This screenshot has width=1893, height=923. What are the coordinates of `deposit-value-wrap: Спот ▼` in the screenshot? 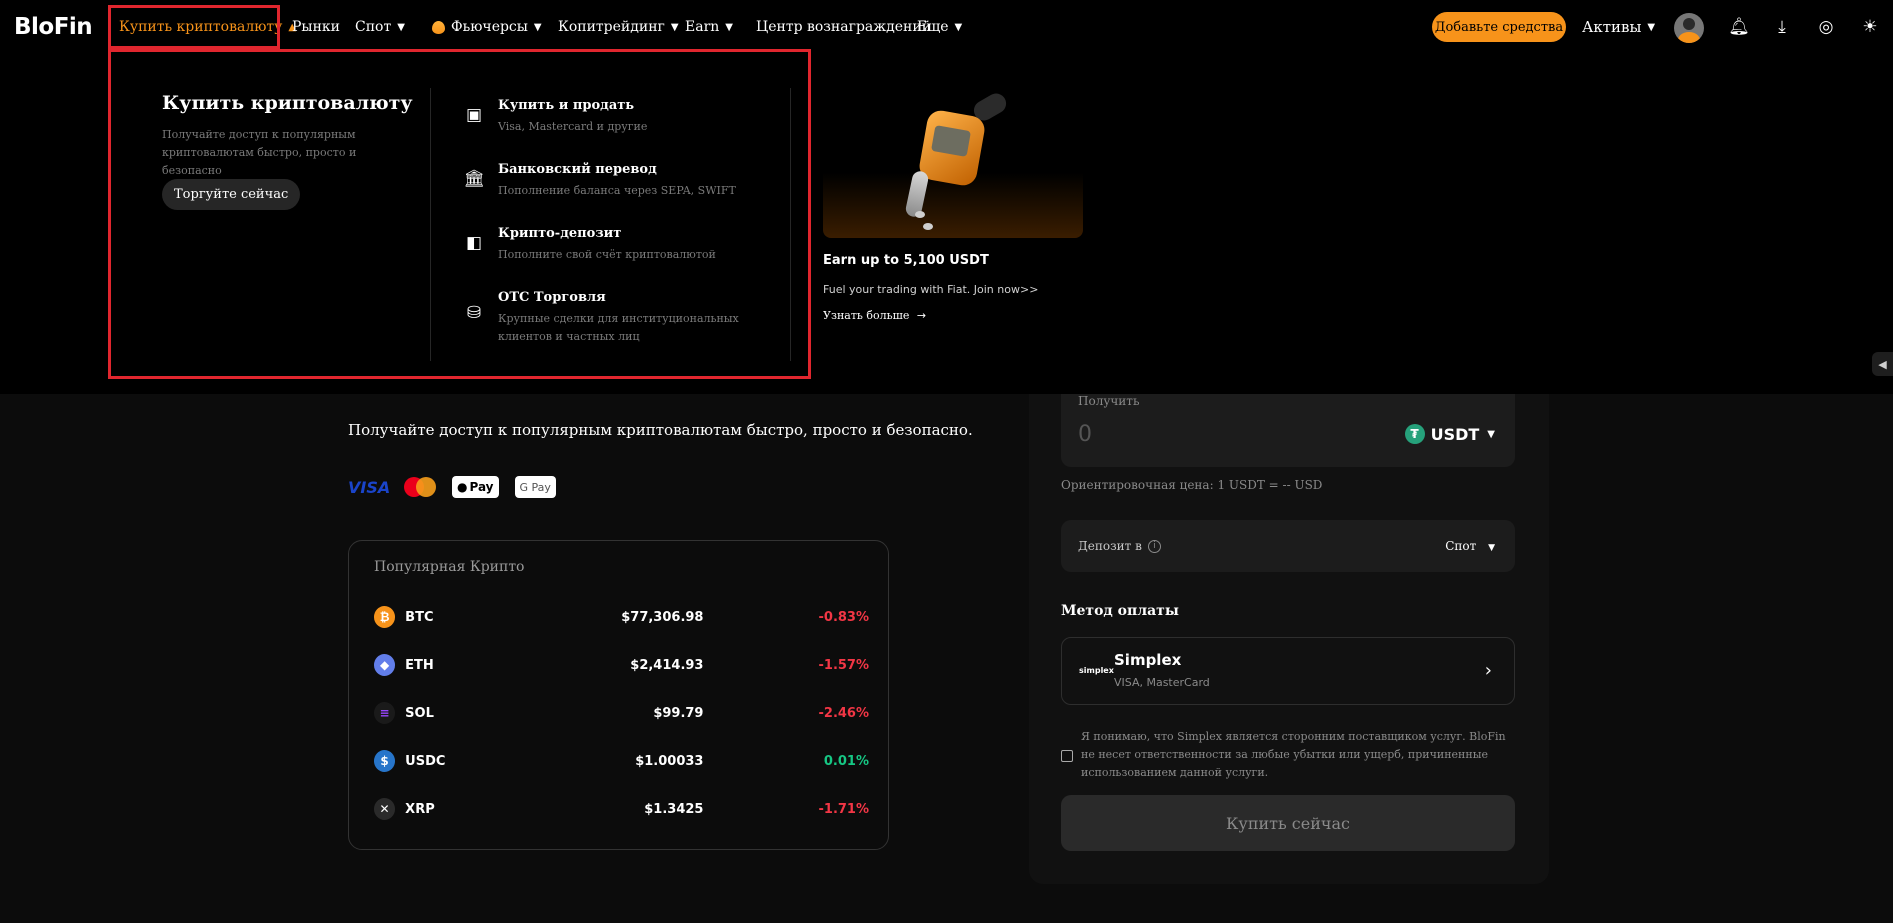 It's located at (1470, 546).